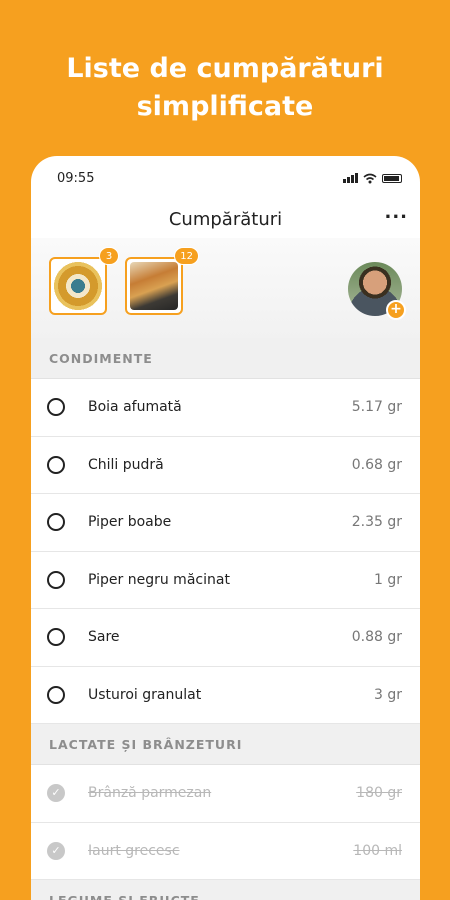 Image resolution: width=450 pixels, height=900 pixels. I want to click on list-item: Boia afumată 5.17 gr, so click(225, 408).